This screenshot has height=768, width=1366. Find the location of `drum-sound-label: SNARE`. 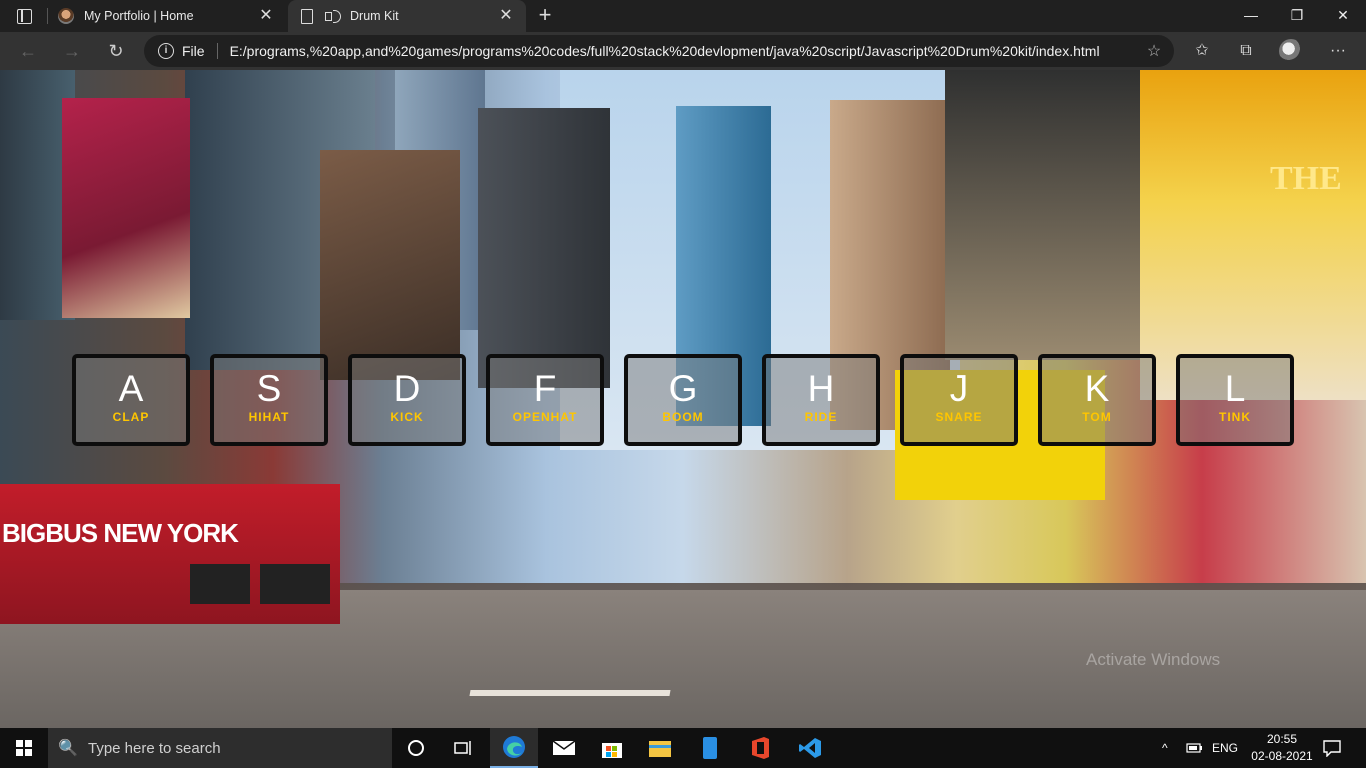

drum-sound-label: SNARE is located at coordinates (959, 417).